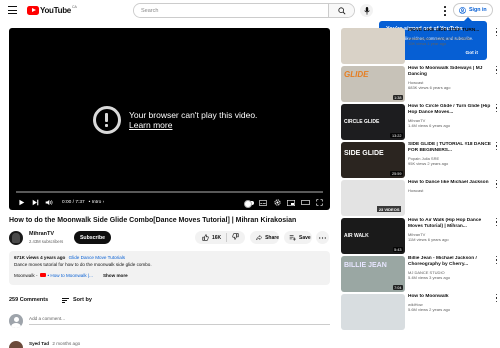 This screenshot has width=500, height=348. What do you see at coordinates (298, 237) in the screenshot?
I see `save-button: Save` at bounding box center [298, 237].